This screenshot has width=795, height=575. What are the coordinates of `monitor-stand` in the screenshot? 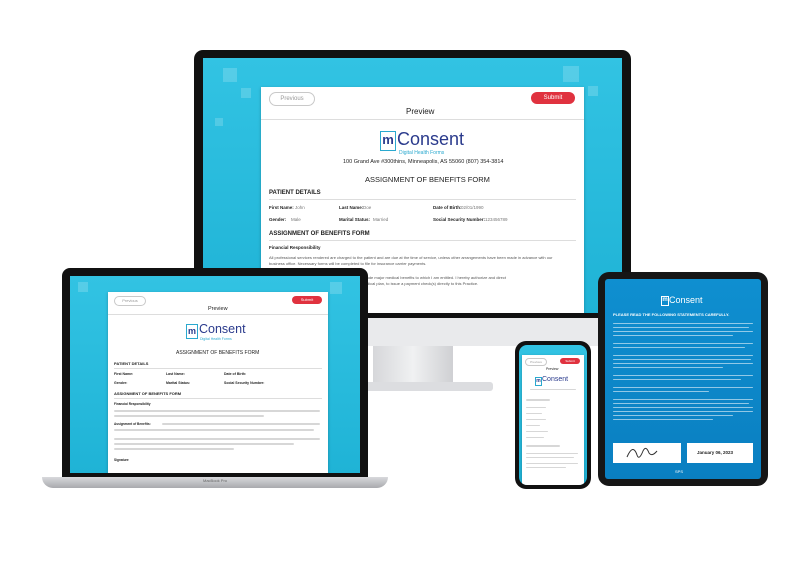 It's located at (413, 364).